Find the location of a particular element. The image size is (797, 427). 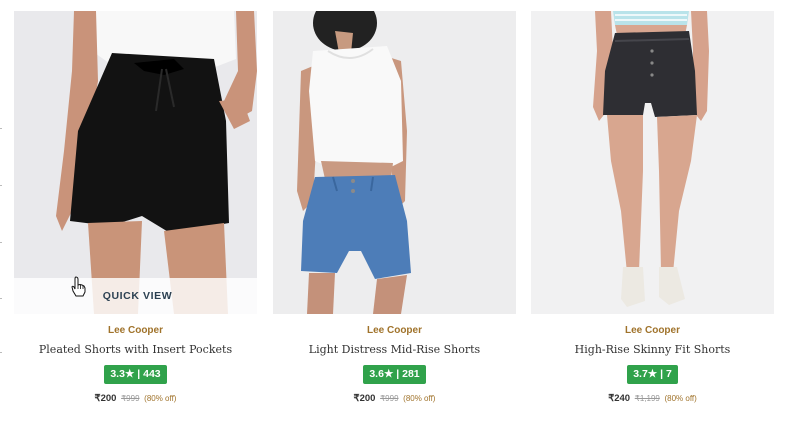

product-name: High-Rise Skinny Fit Shorts is located at coordinates (652, 349).